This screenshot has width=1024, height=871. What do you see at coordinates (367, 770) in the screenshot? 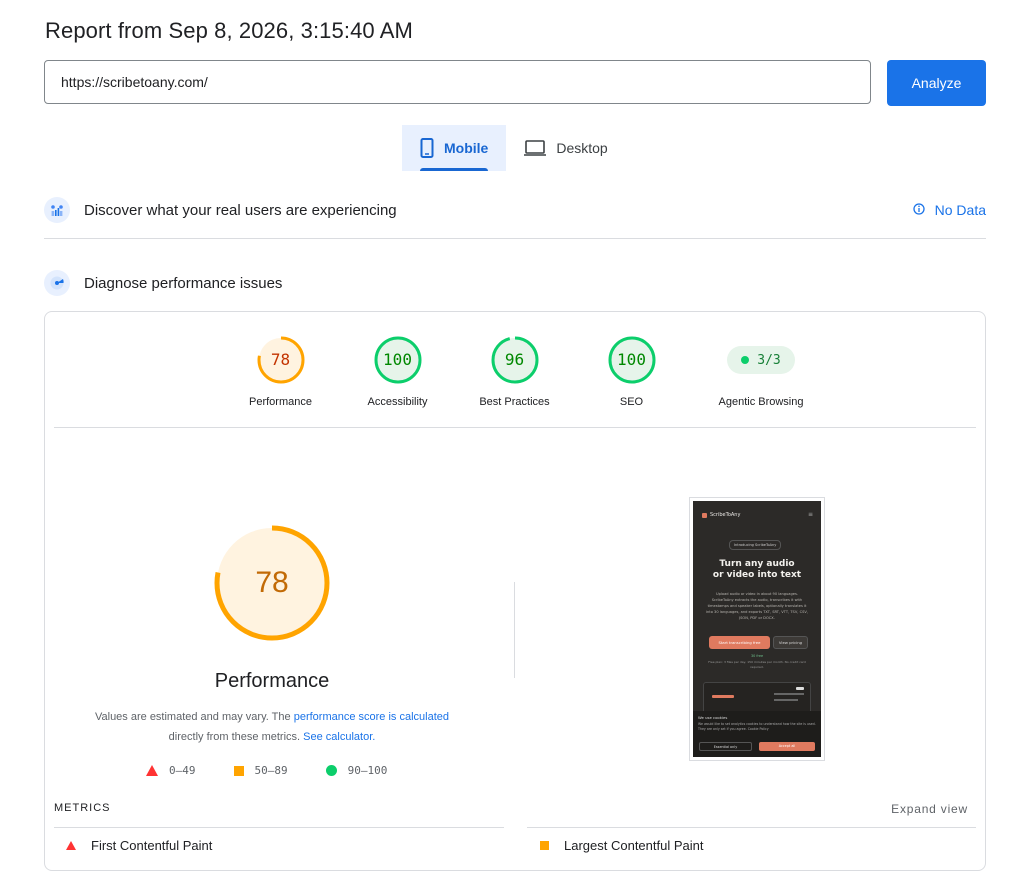
I see `legend-pass-range: 90–100` at bounding box center [367, 770].